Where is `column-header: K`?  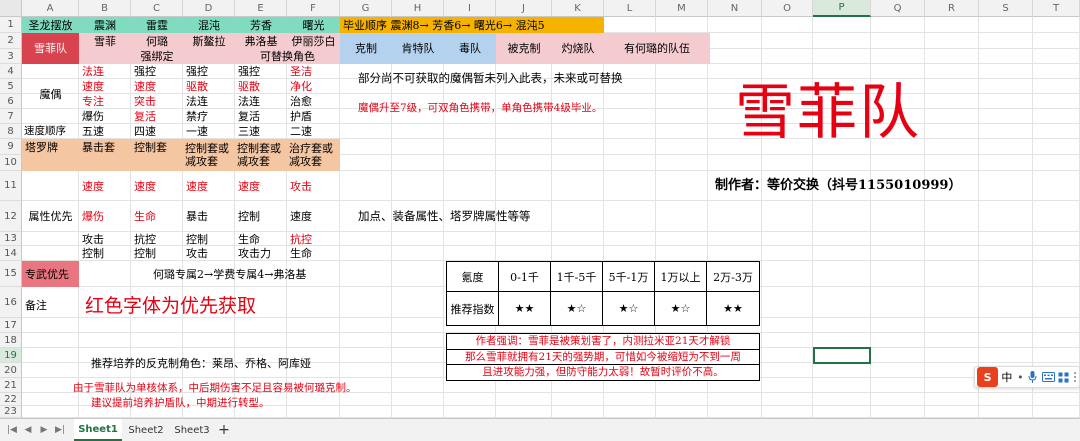
column-header: K is located at coordinates (578, 8).